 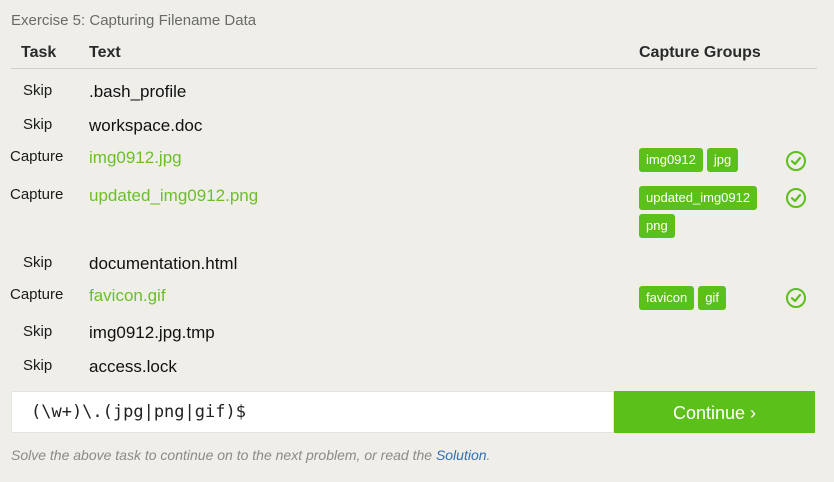 What do you see at coordinates (39, 52) in the screenshot?
I see `header-task: Task` at bounding box center [39, 52].